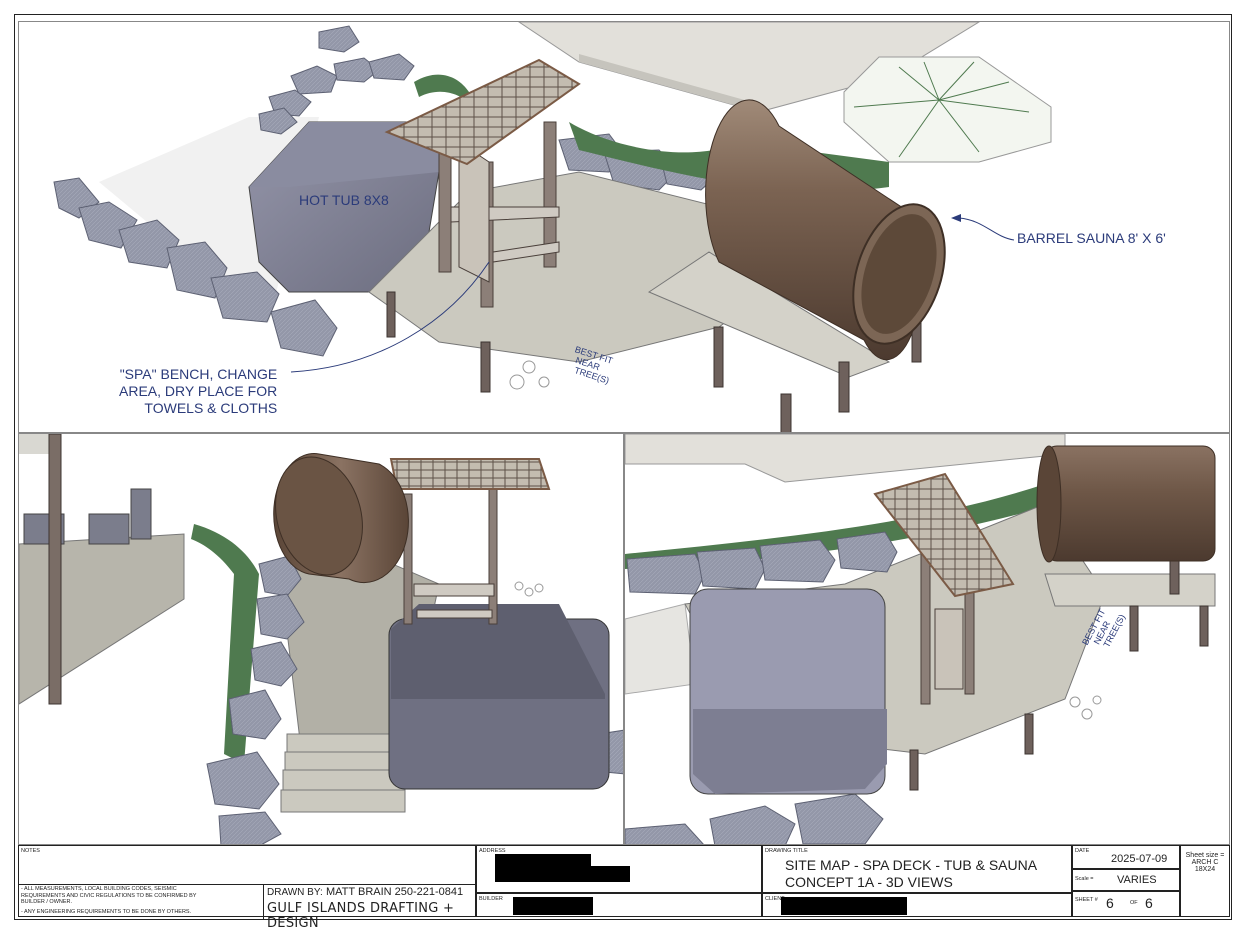 Image resolution: width=1248 pixels, height=933 pixels. What do you see at coordinates (956, 218) in the screenshot?
I see `sauna-leader-arrow` at bounding box center [956, 218].